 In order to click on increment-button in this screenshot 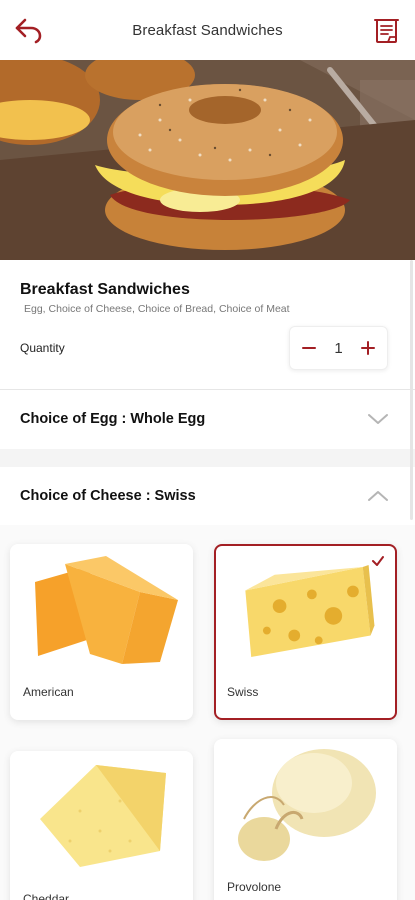, I will do `click(368, 348)`.